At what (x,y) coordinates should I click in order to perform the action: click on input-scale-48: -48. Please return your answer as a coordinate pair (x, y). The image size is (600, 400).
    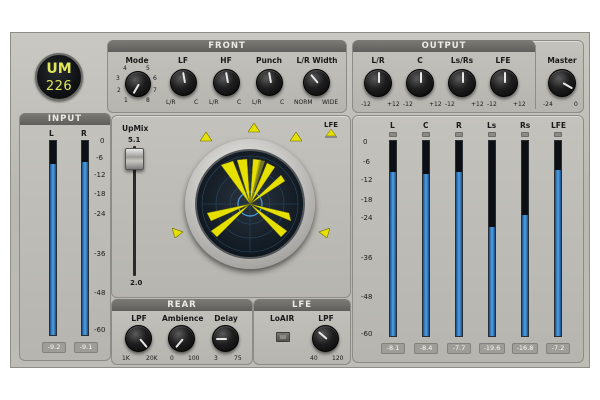
    Looking at the image, I should click on (100, 293).